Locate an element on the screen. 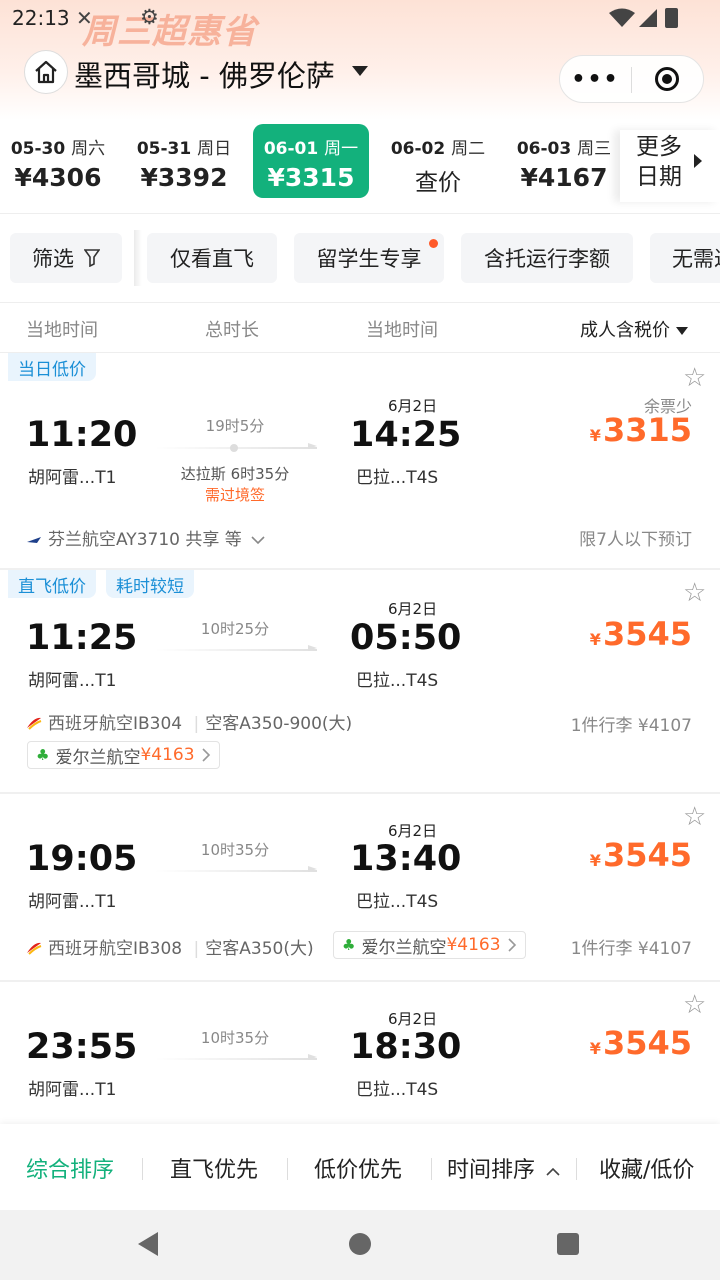 The width and height of the screenshot is (720, 1280). system-nav-bar is located at coordinates (360, 1245).